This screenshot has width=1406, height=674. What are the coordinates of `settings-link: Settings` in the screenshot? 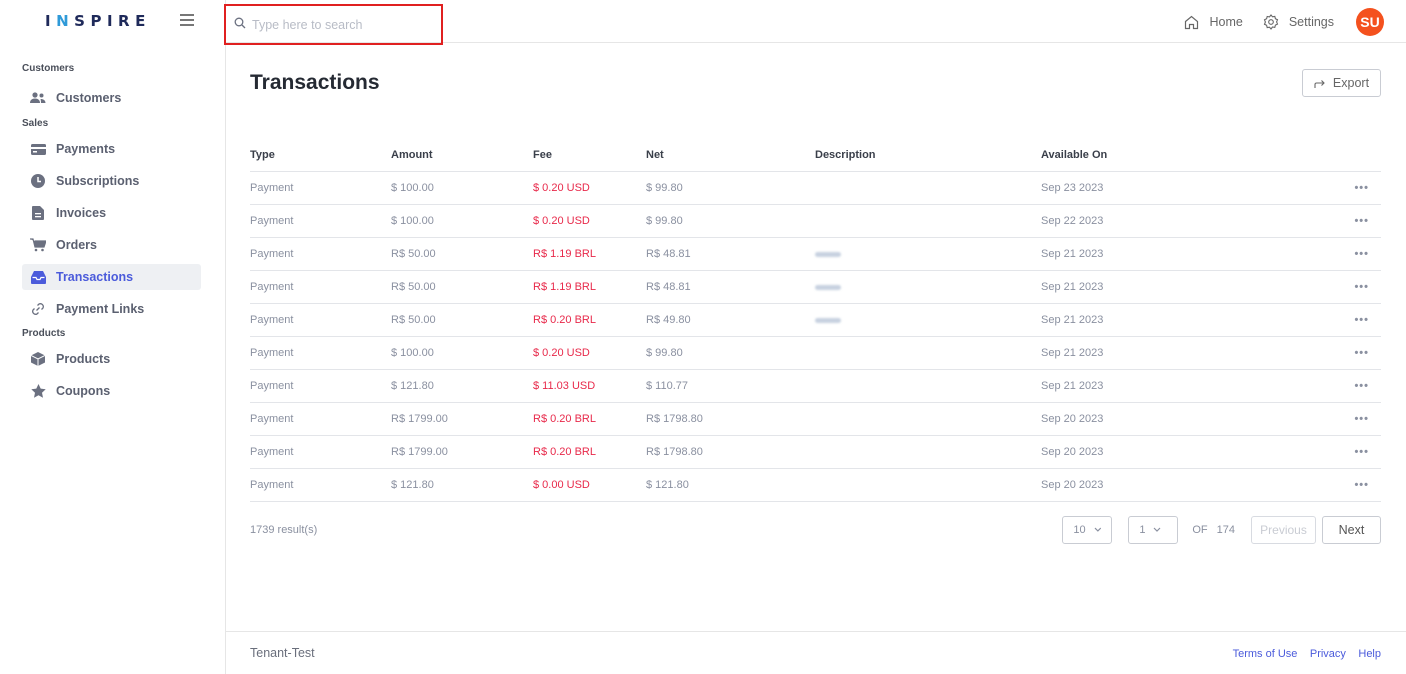 It's located at (1298, 22).